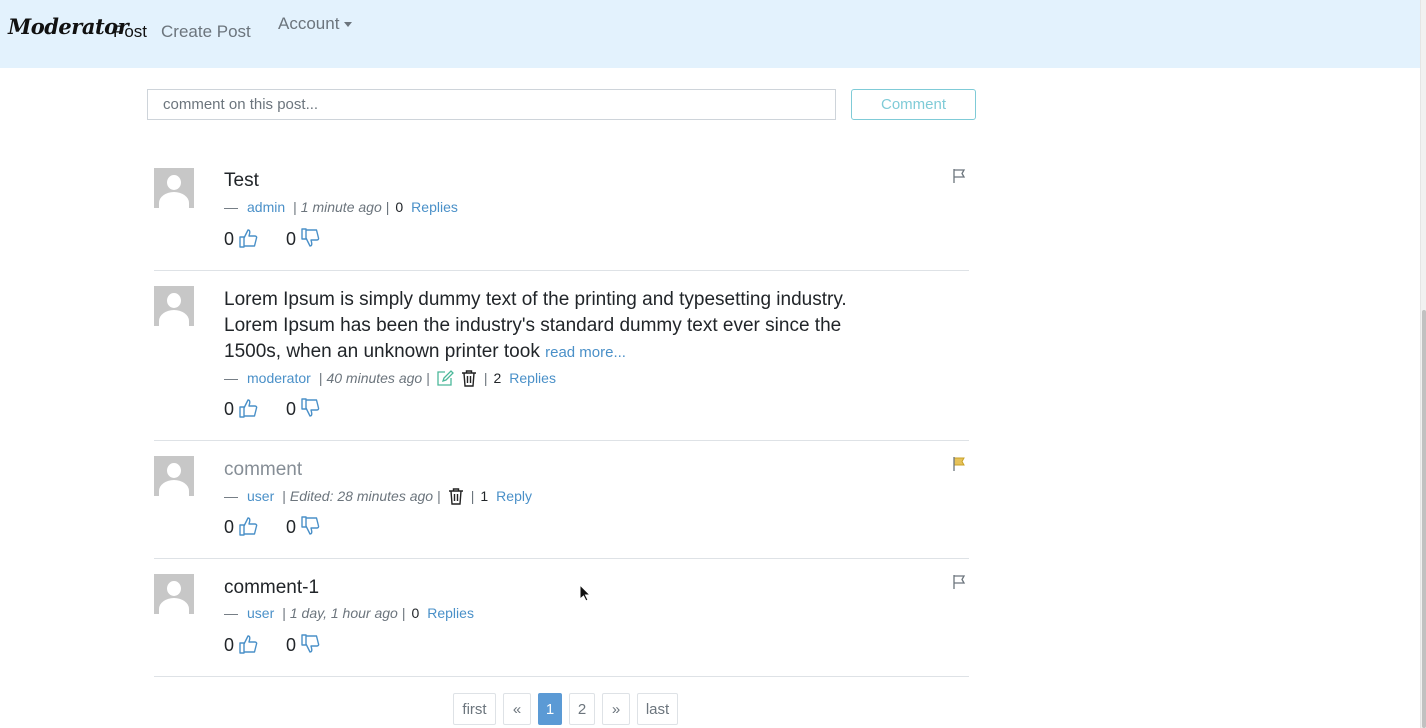 This screenshot has width=1426, height=728. What do you see at coordinates (710, 34) in the screenshot?
I see `navbar: Moderator Post Create Post Account` at bounding box center [710, 34].